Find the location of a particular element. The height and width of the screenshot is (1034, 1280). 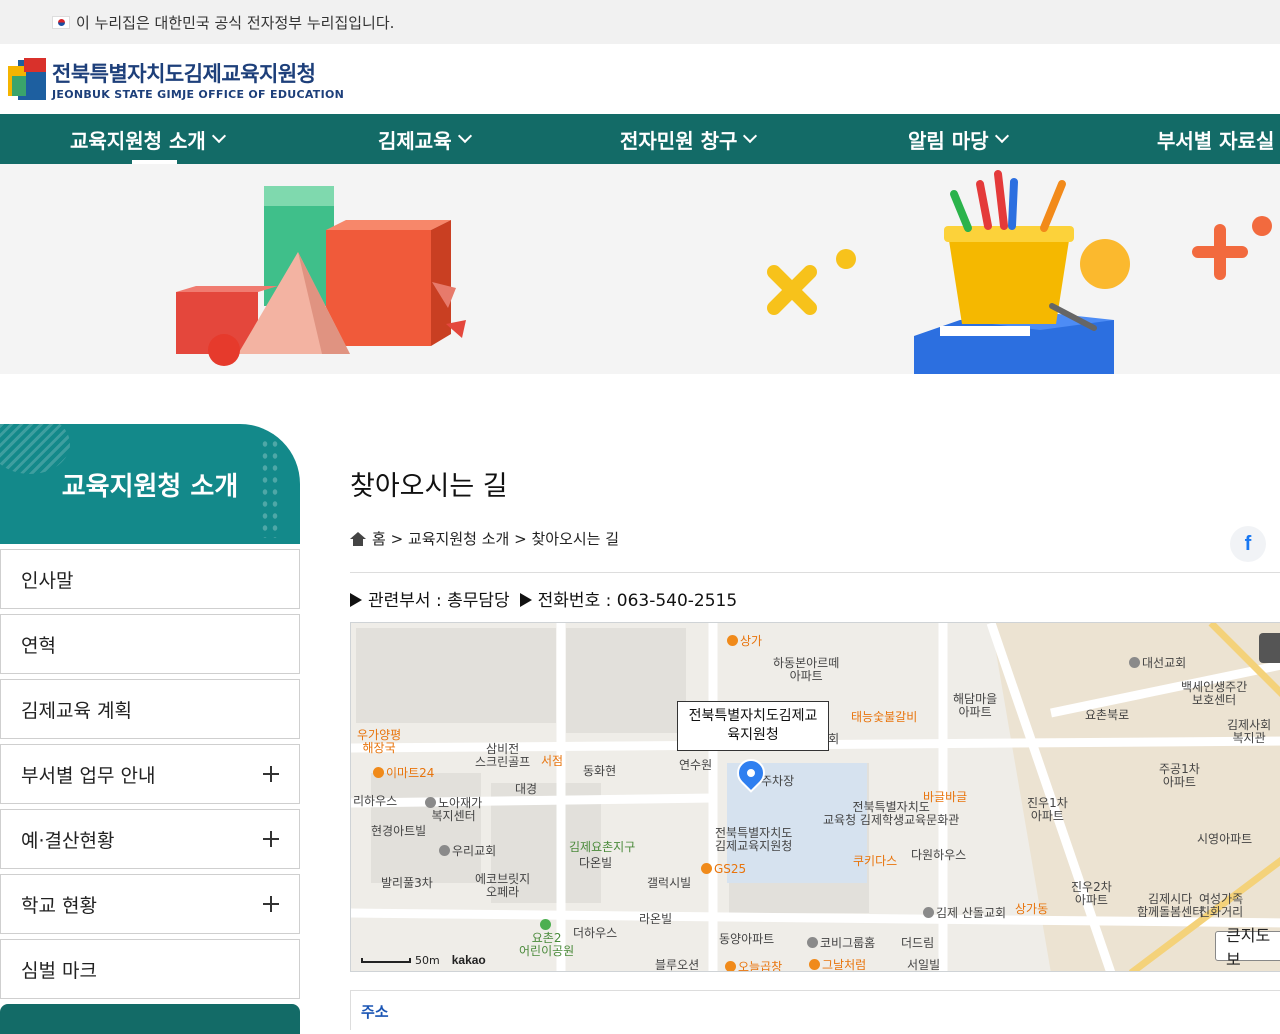

map-label: GS25 is located at coordinates (723, 869).